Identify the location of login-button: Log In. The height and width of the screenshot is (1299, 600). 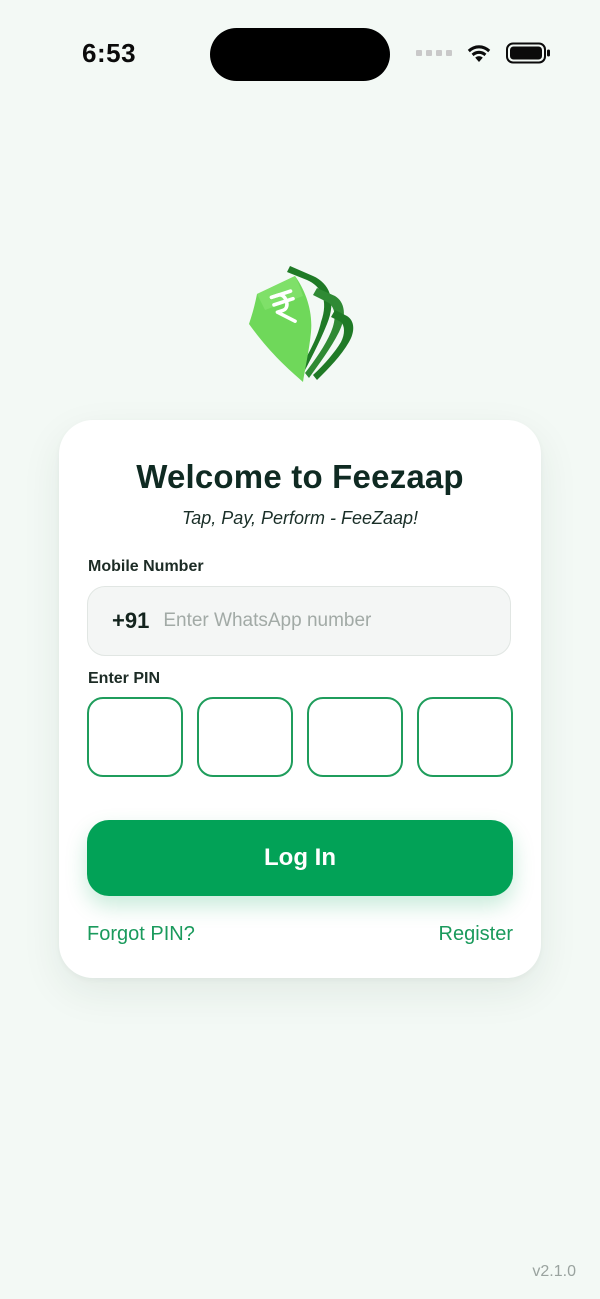
(300, 858).